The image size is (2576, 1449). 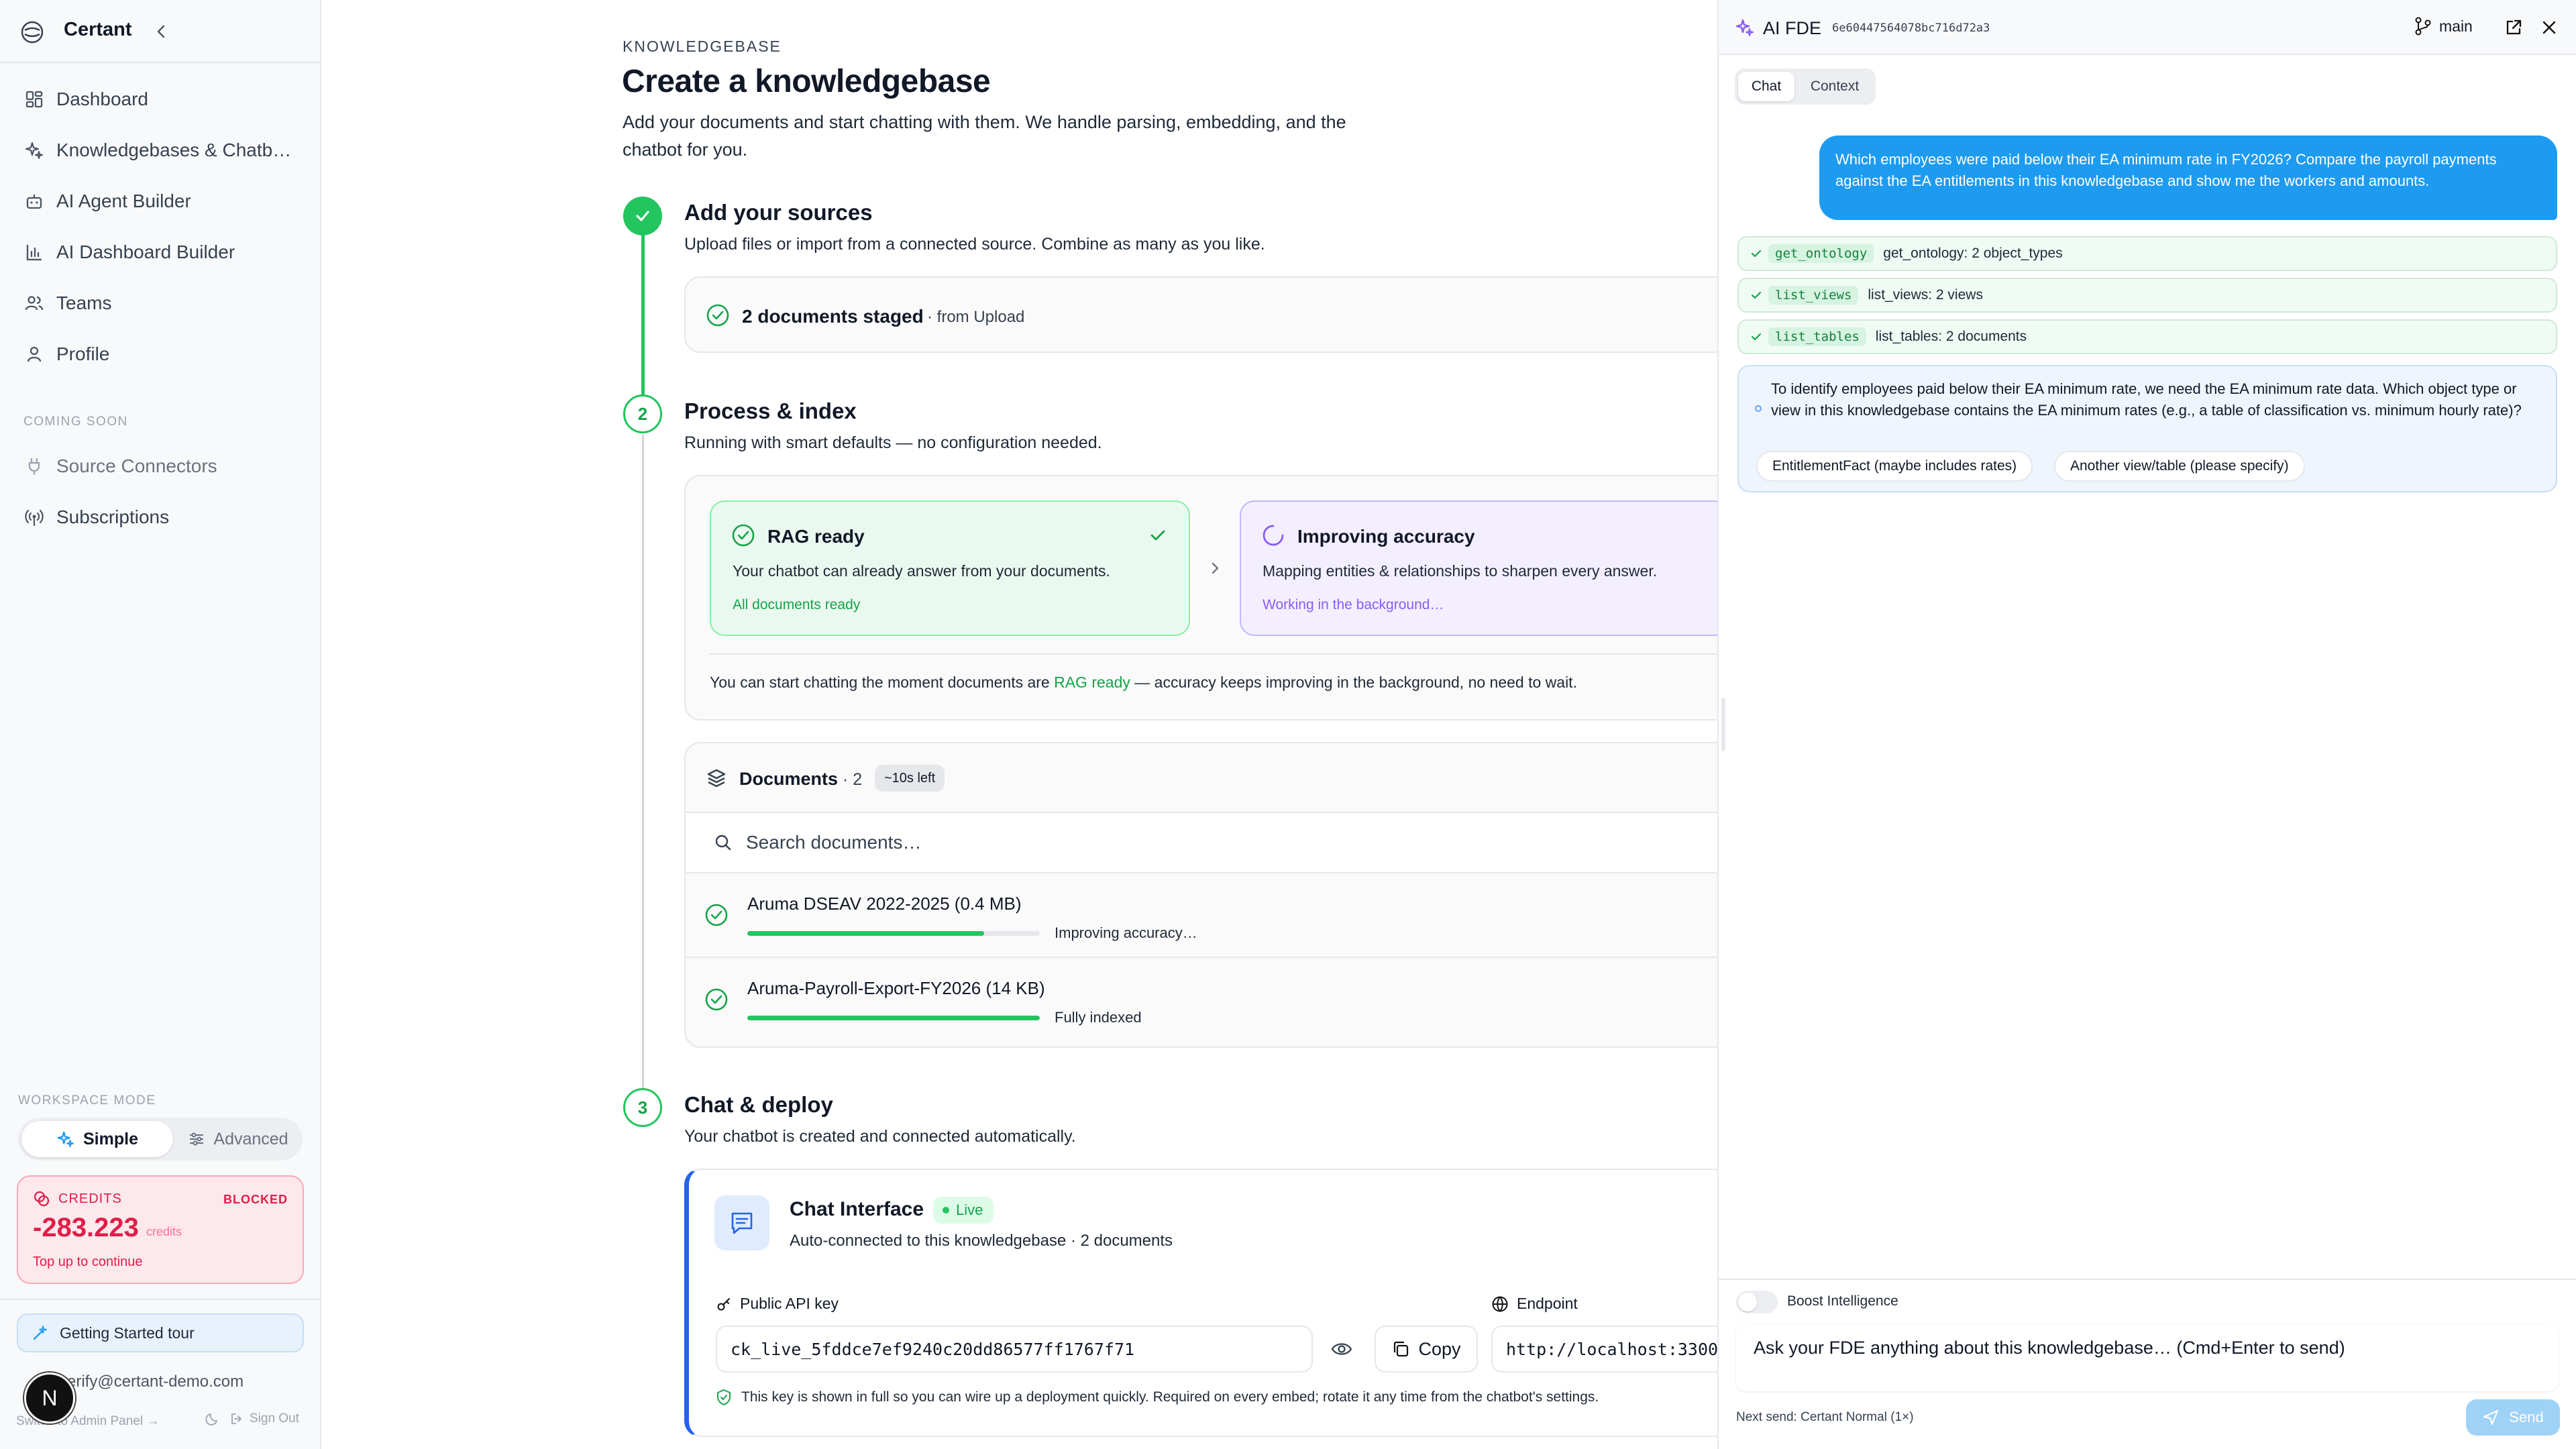 What do you see at coordinates (2147, 295) in the screenshot?
I see `tool-call-item: list_views list_views: 2 views` at bounding box center [2147, 295].